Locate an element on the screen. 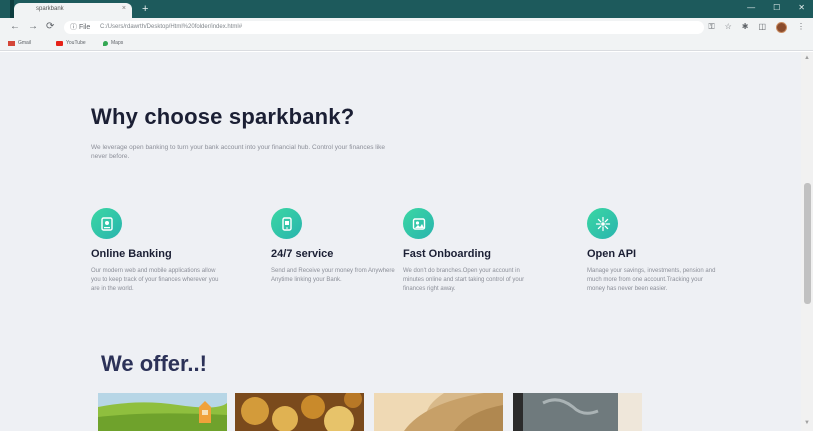  bookmark-label: Gmail is located at coordinates (25, 43).